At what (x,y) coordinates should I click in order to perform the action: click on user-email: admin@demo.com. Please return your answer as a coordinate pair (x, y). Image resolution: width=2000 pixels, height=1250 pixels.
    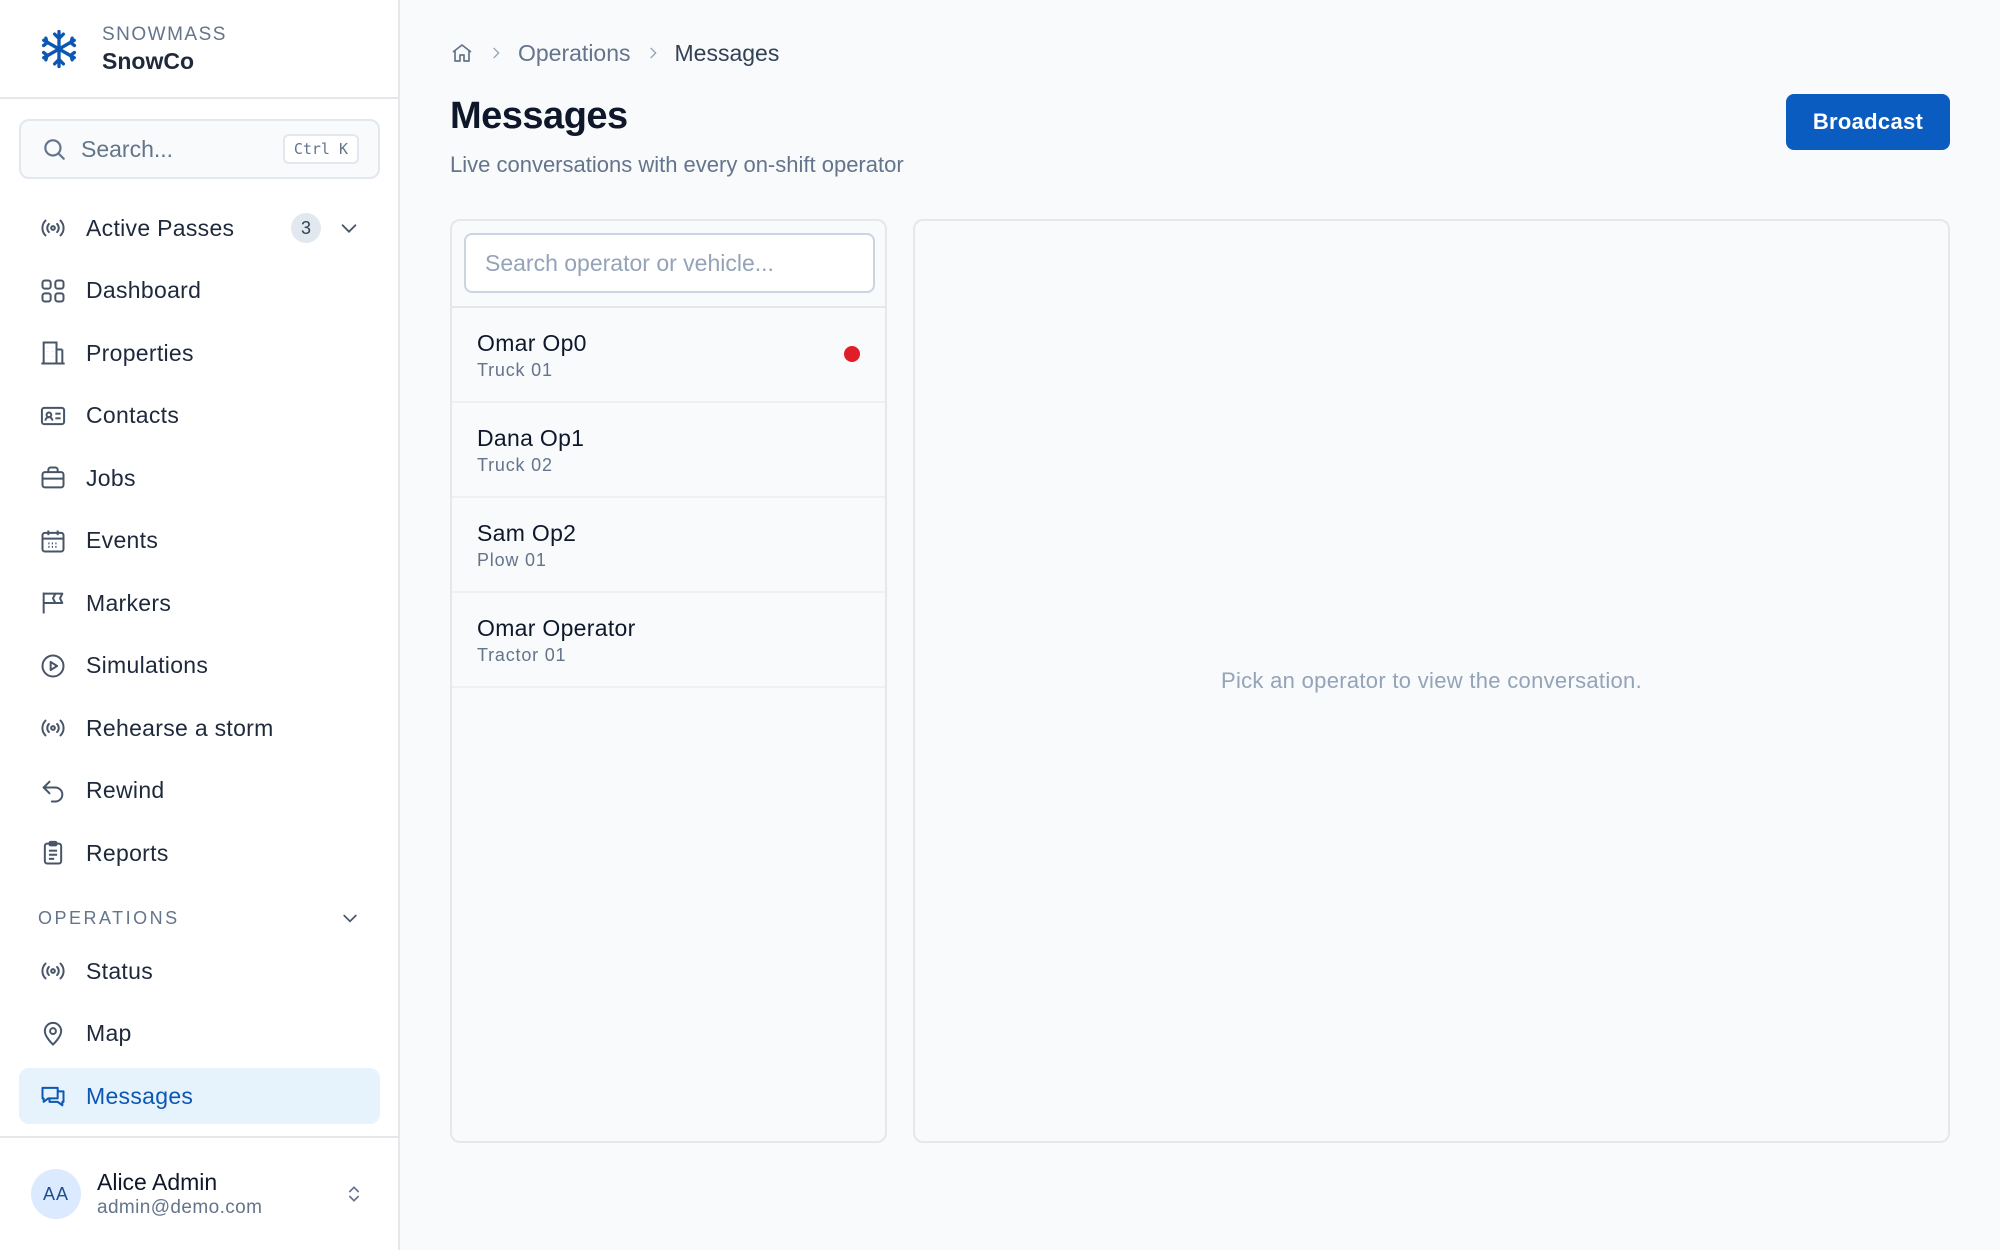
    Looking at the image, I should click on (180, 1207).